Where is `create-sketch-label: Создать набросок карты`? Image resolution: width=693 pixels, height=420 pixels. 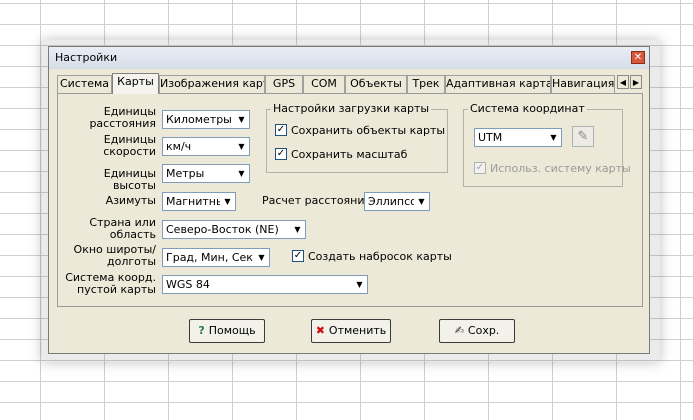
create-sketch-label: Создать набросок карты is located at coordinates (380, 256).